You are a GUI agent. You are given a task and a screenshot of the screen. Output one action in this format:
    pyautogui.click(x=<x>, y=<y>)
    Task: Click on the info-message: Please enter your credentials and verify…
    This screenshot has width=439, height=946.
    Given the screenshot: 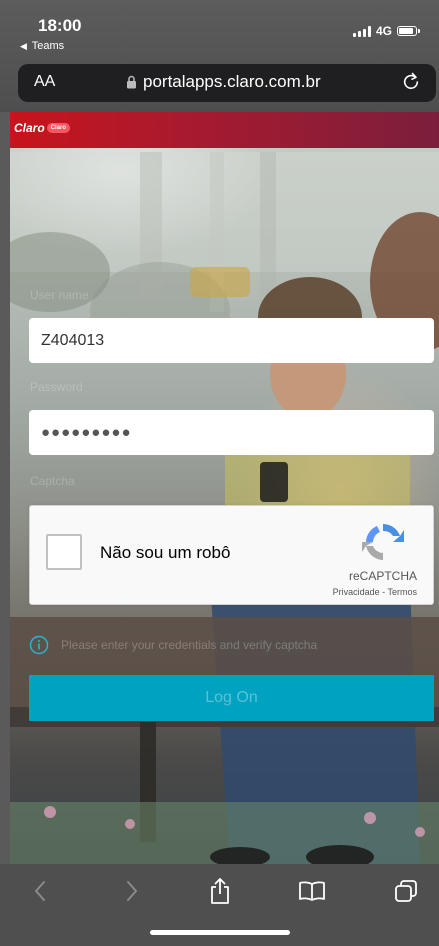 What is the action you would take?
    pyautogui.click(x=173, y=645)
    